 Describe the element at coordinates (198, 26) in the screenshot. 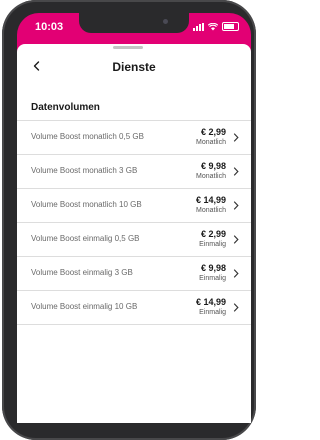

I see `signal-icon` at that location.